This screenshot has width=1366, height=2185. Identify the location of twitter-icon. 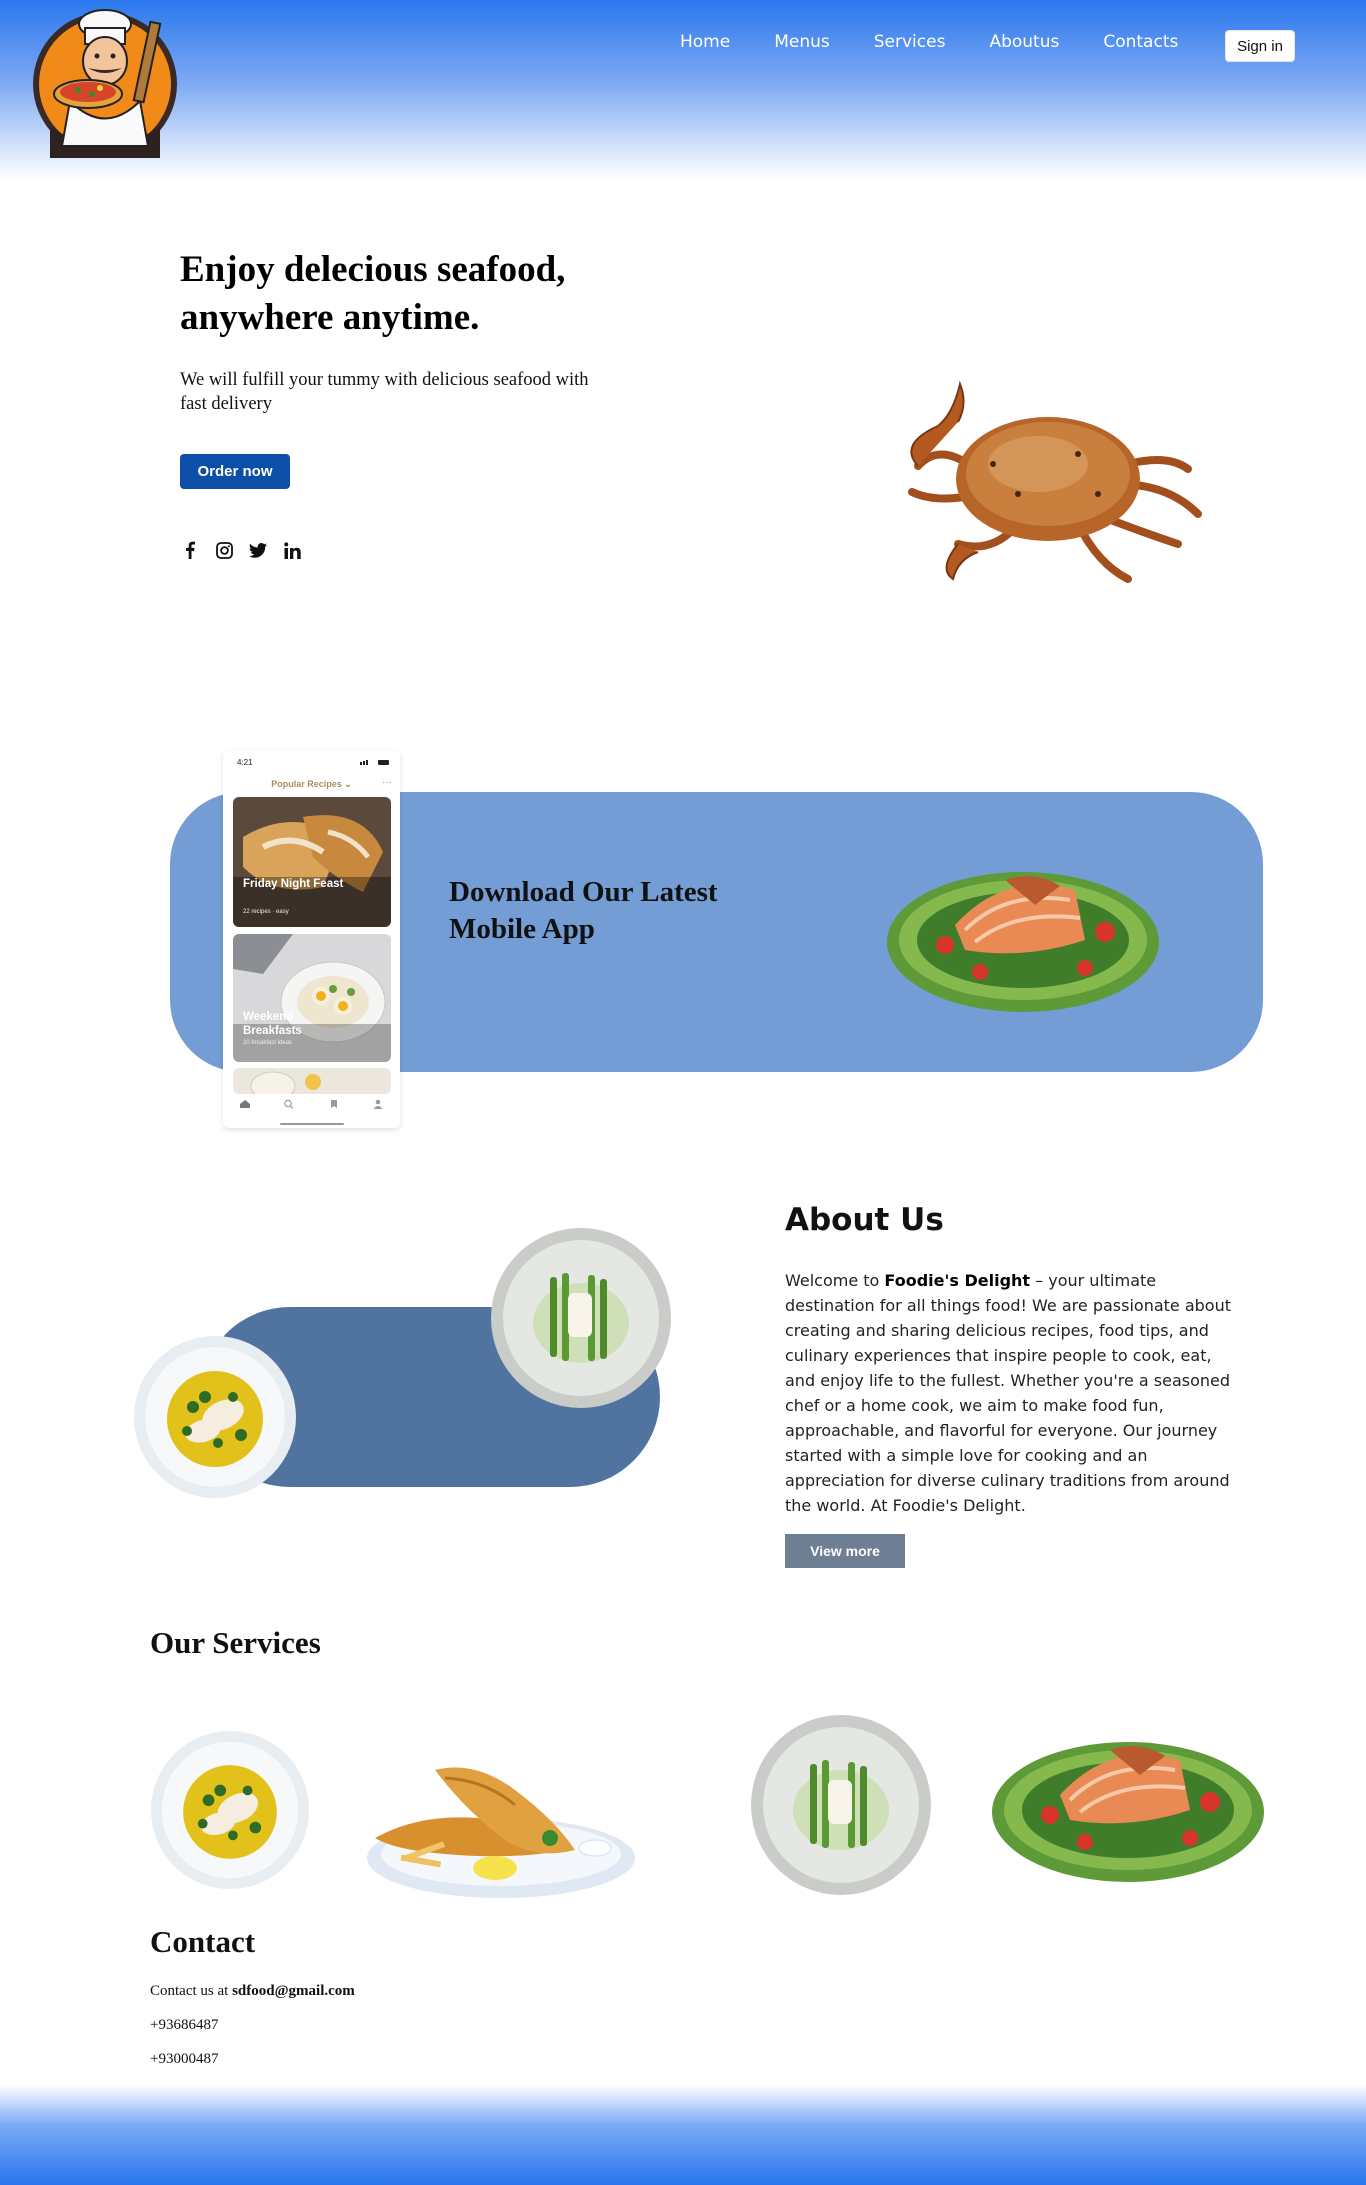
(258, 550).